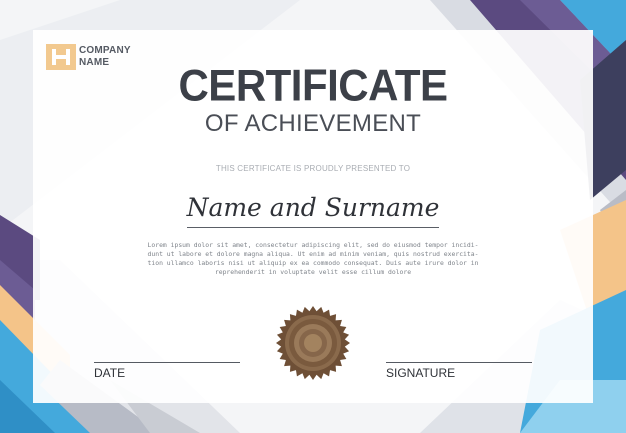 Image resolution: width=626 pixels, height=433 pixels. What do you see at coordinates (313, 85) in the screenshot?
I see `certificate-title: CERTIFICATE` at bounding box center [313, 85].